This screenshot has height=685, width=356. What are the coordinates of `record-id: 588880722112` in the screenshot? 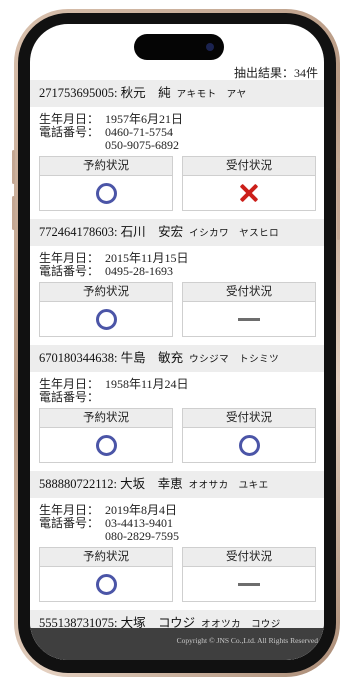 It's located at (76, 484).